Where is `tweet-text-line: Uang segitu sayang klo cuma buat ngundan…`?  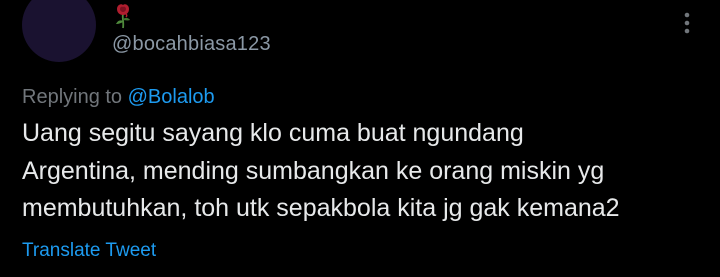
tweet-text-line: Uang segitu sayang klo cuma buat ngundan… is located at coordinates (273, 133).